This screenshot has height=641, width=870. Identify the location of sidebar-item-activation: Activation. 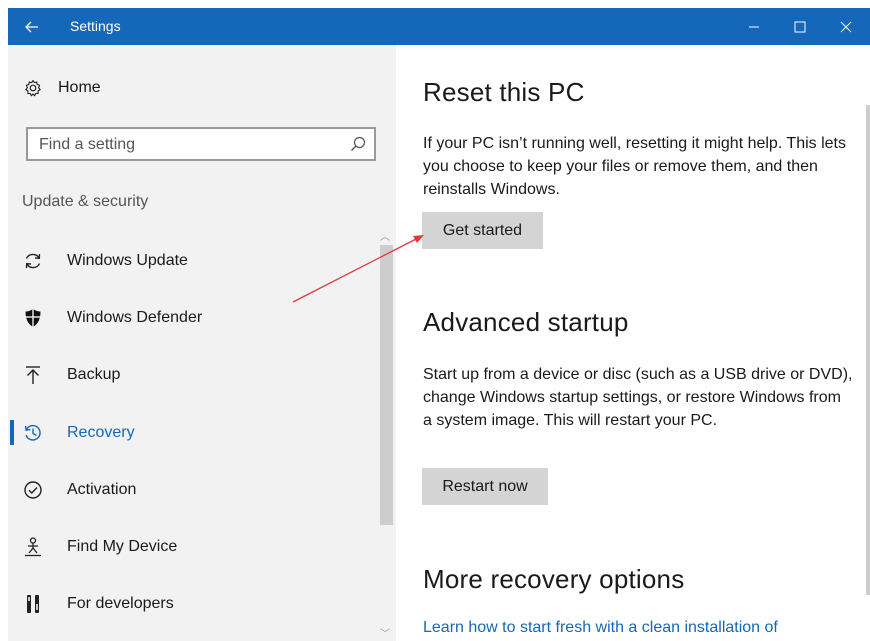
(193, 489).